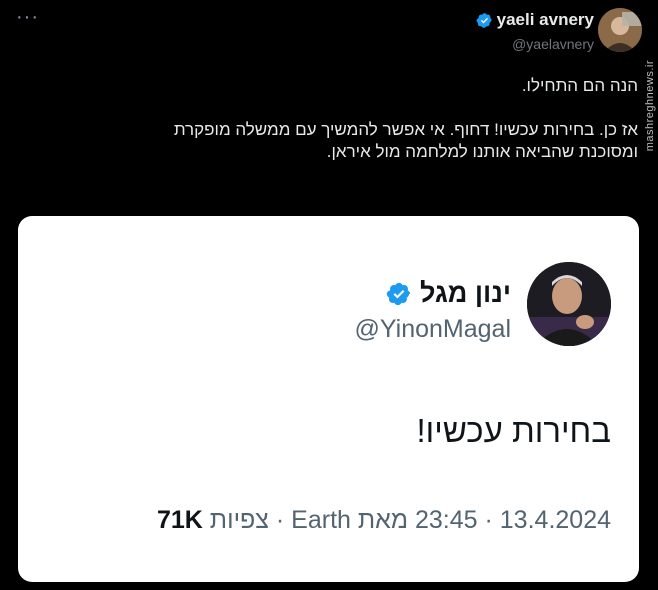 Image resolution: width=658 pixels, height=590 pixels. Describe the element at coordinates (555, 520) in the screenshot. I see `quoted-date: 13.4.2024` at that location.